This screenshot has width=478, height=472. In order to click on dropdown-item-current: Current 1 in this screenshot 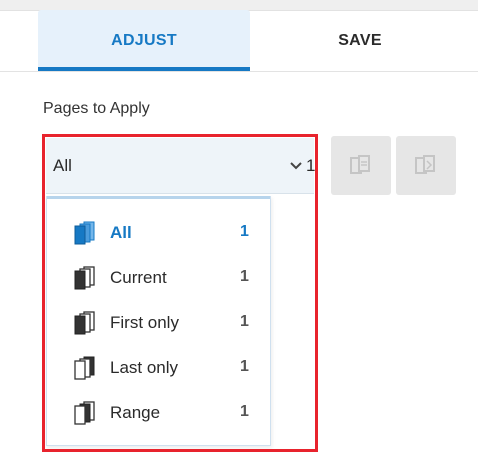, I will do `click(158, 277)`.